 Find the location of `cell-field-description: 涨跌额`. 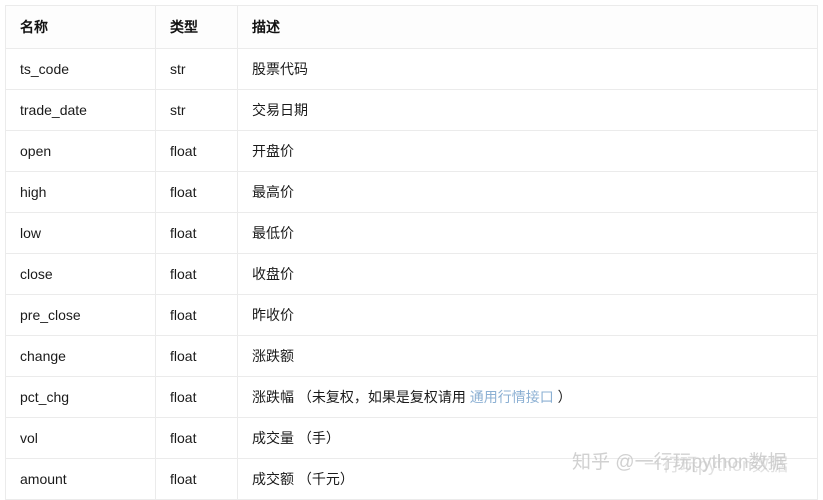

cell-field-description: 涨跌额 is located at coordinates (527, 356).